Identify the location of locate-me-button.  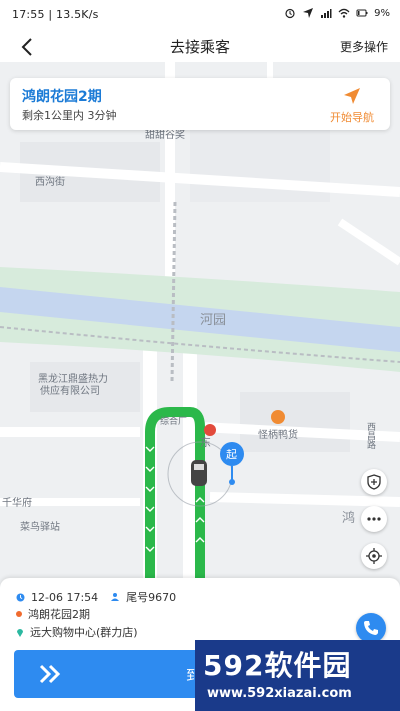
(374, 556).